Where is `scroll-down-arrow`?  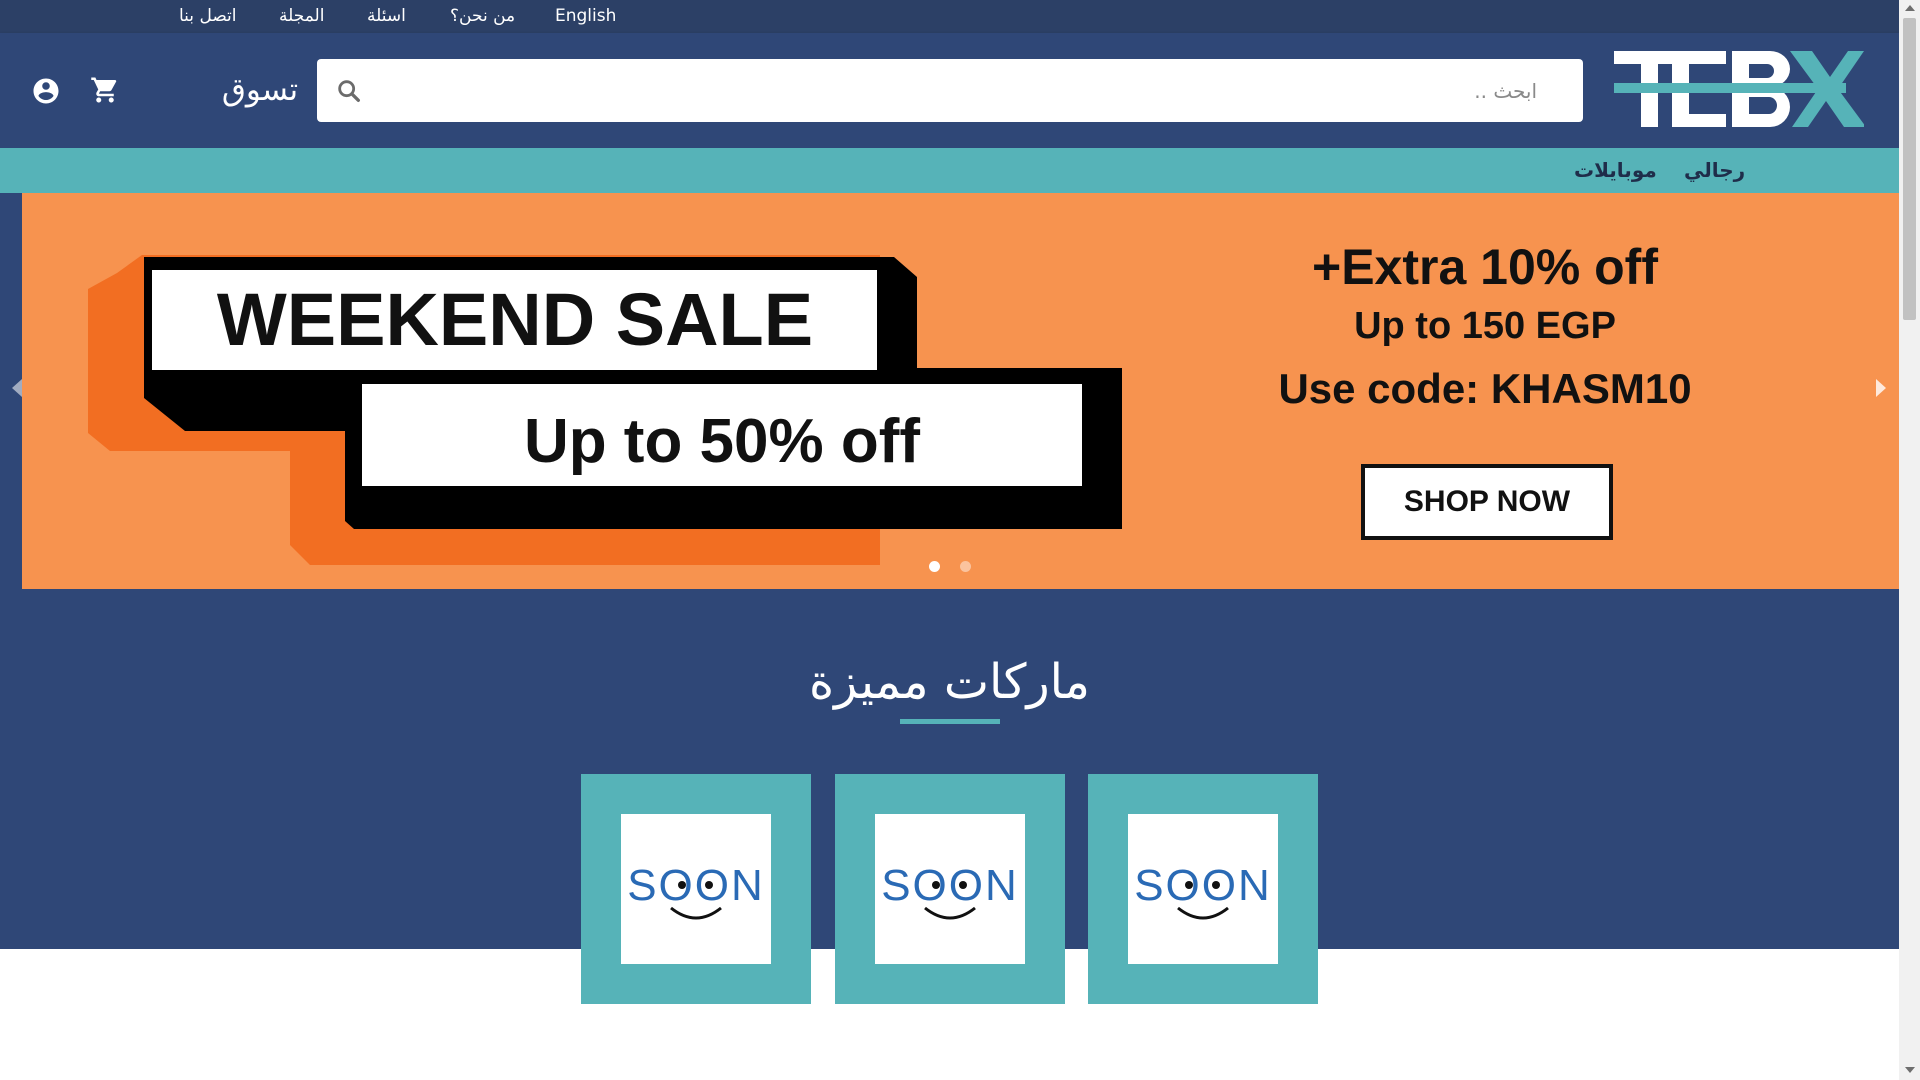 scroll-down-arrow is located at coordinates (1910, 1070).